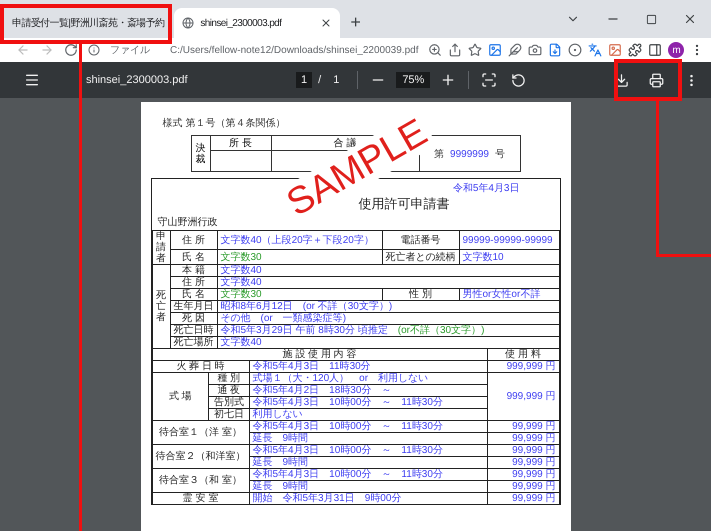 The width and height of the screenshot is (711, 531). Describe the element at coordinates (420, 294) in the screenshot. I see `form-label: 性 別` at that location.